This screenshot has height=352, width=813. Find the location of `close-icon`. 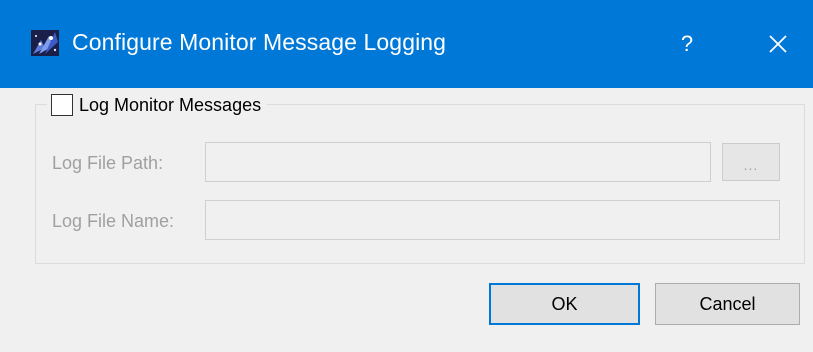

close-icon is located at coordinates (778, 44).